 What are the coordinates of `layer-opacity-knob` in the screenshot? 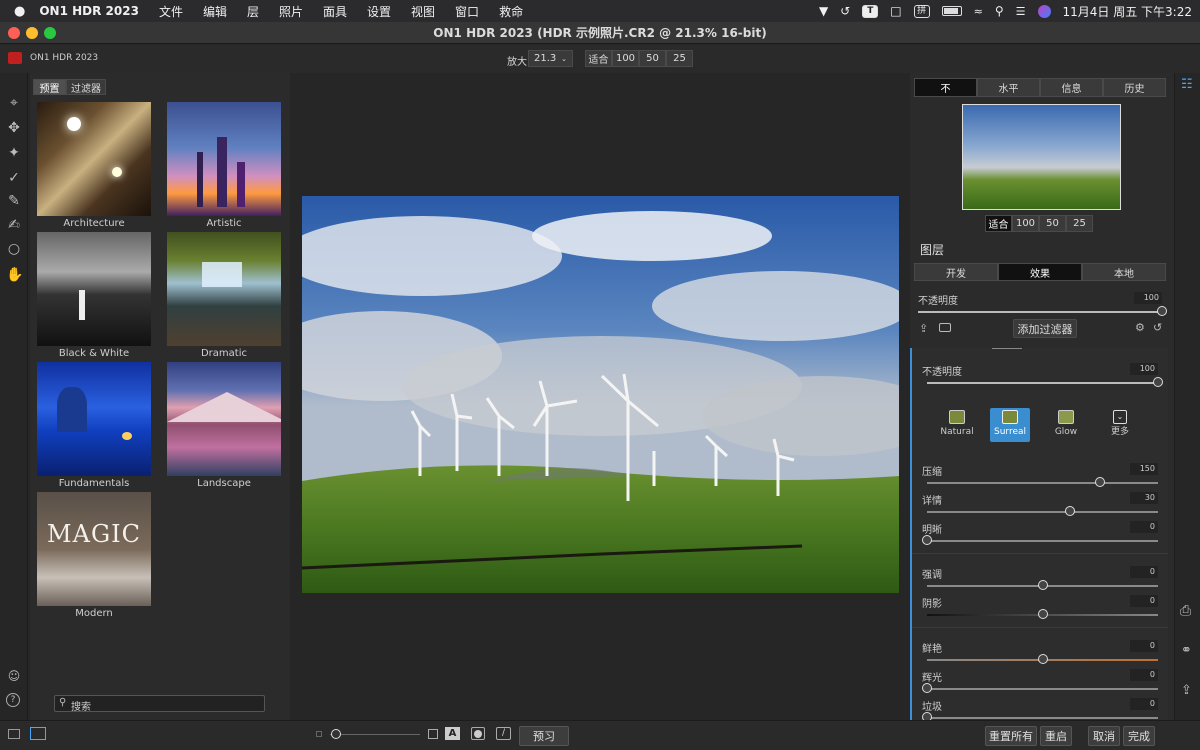 It's located at (1162, 311).